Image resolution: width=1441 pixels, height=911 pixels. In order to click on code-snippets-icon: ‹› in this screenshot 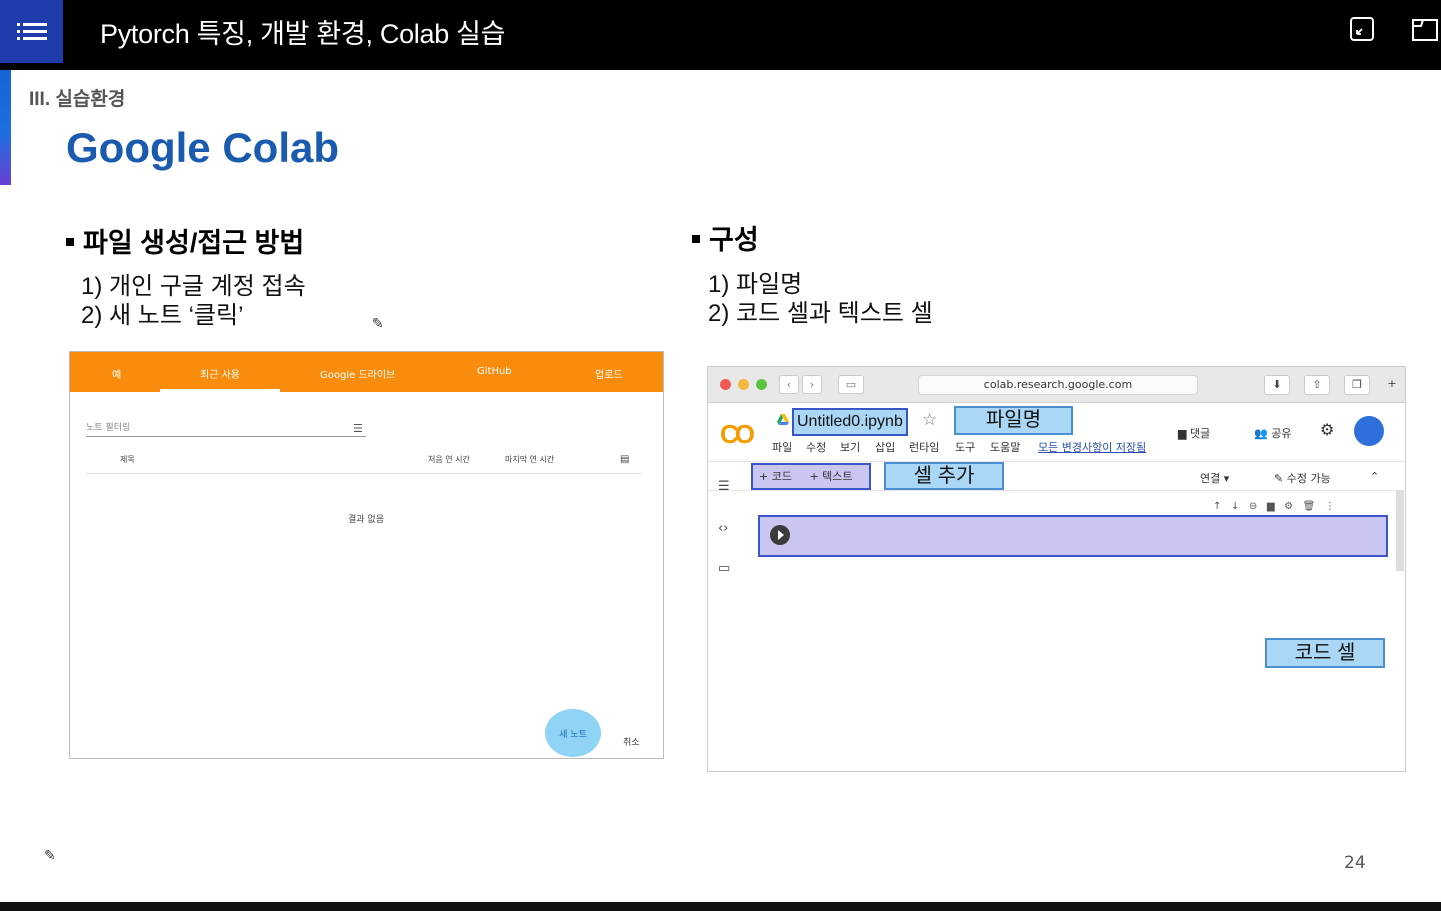, I will do `click(723, 528)`.